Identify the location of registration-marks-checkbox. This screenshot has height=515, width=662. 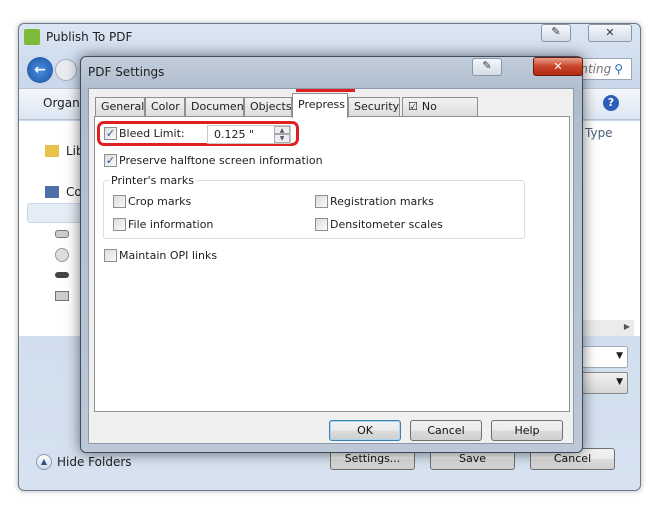
(321, 201).